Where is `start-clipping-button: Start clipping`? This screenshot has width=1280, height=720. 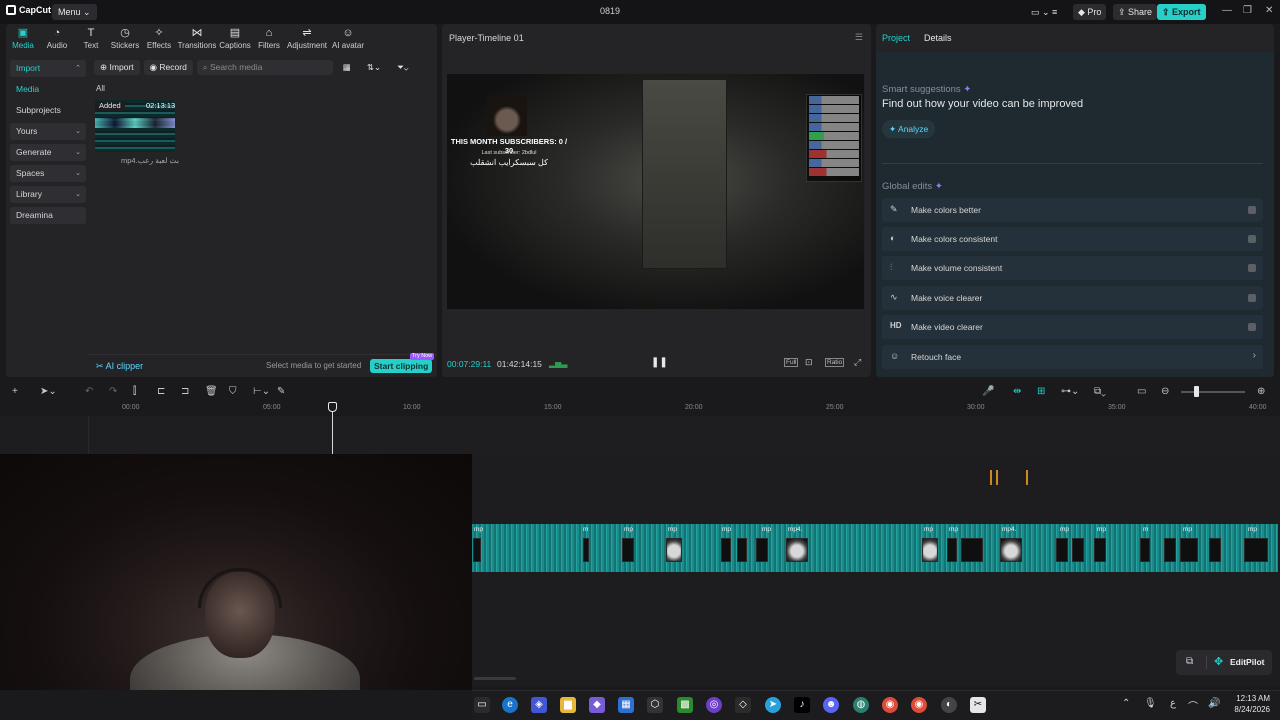 start-clipping-button: Start clipping is located at coordinates (401, 366).